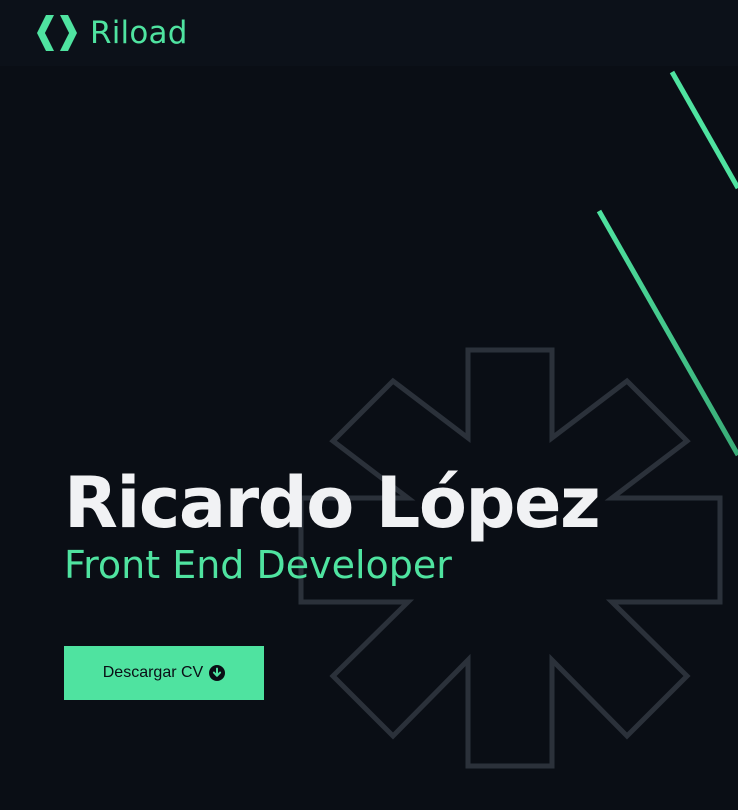 The image size is (738, 810). I want to click on download-cv-button: Descargar CV, so click(164, 673).